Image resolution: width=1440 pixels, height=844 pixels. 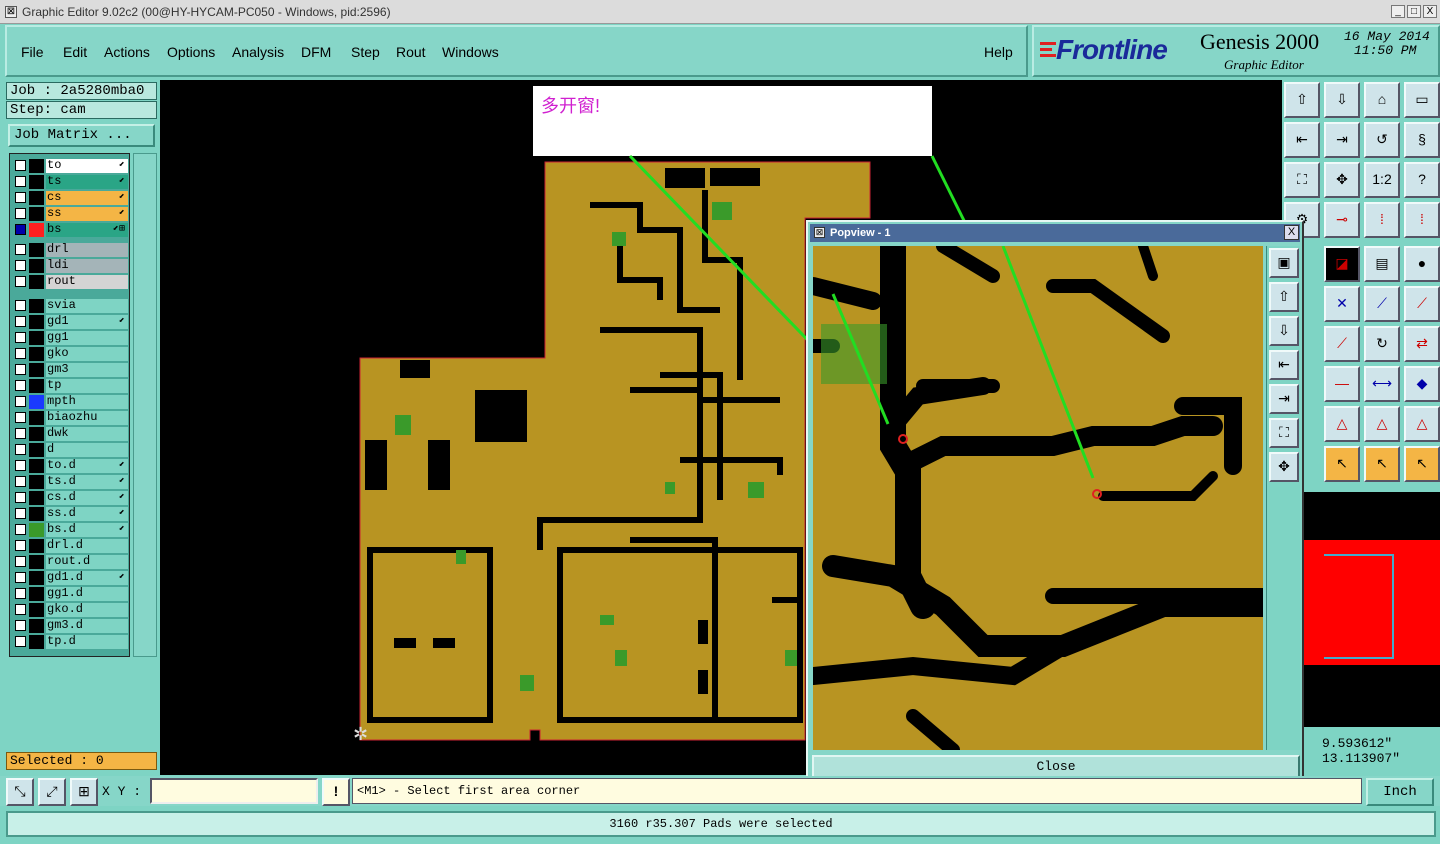 I want to click on layer-row-mpth: mpth, so click(x=70, y=401).